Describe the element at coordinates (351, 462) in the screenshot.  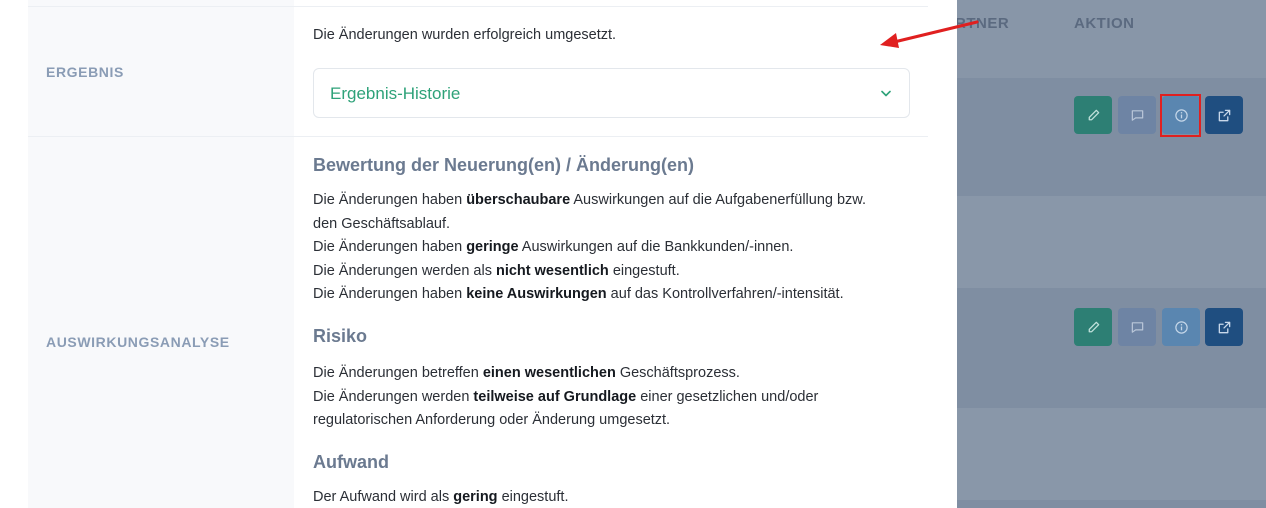
I see `aufwand-heading: Aufwand` at that location.